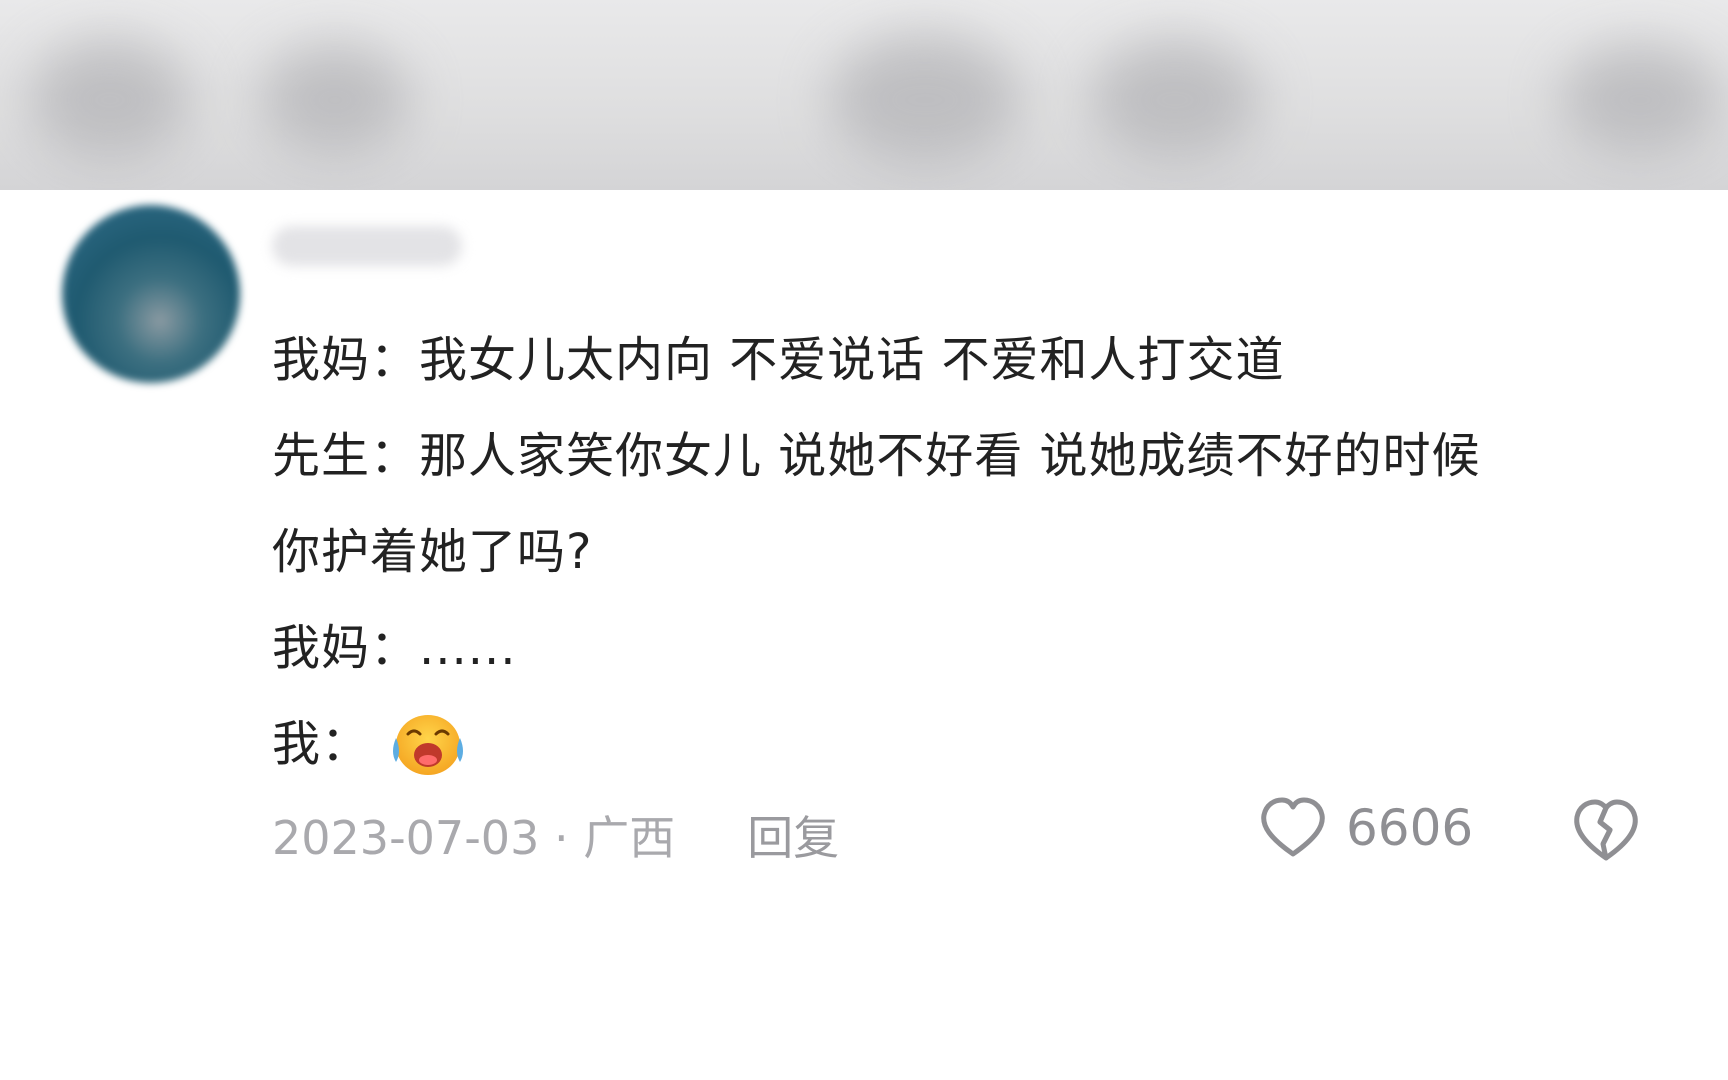 Image resolution: width=1728 pixels, height=1080 pixels. What do you see at coordinates (151, 294) in the screenshot?
I see `avatar` at bounding box center [151, 294].